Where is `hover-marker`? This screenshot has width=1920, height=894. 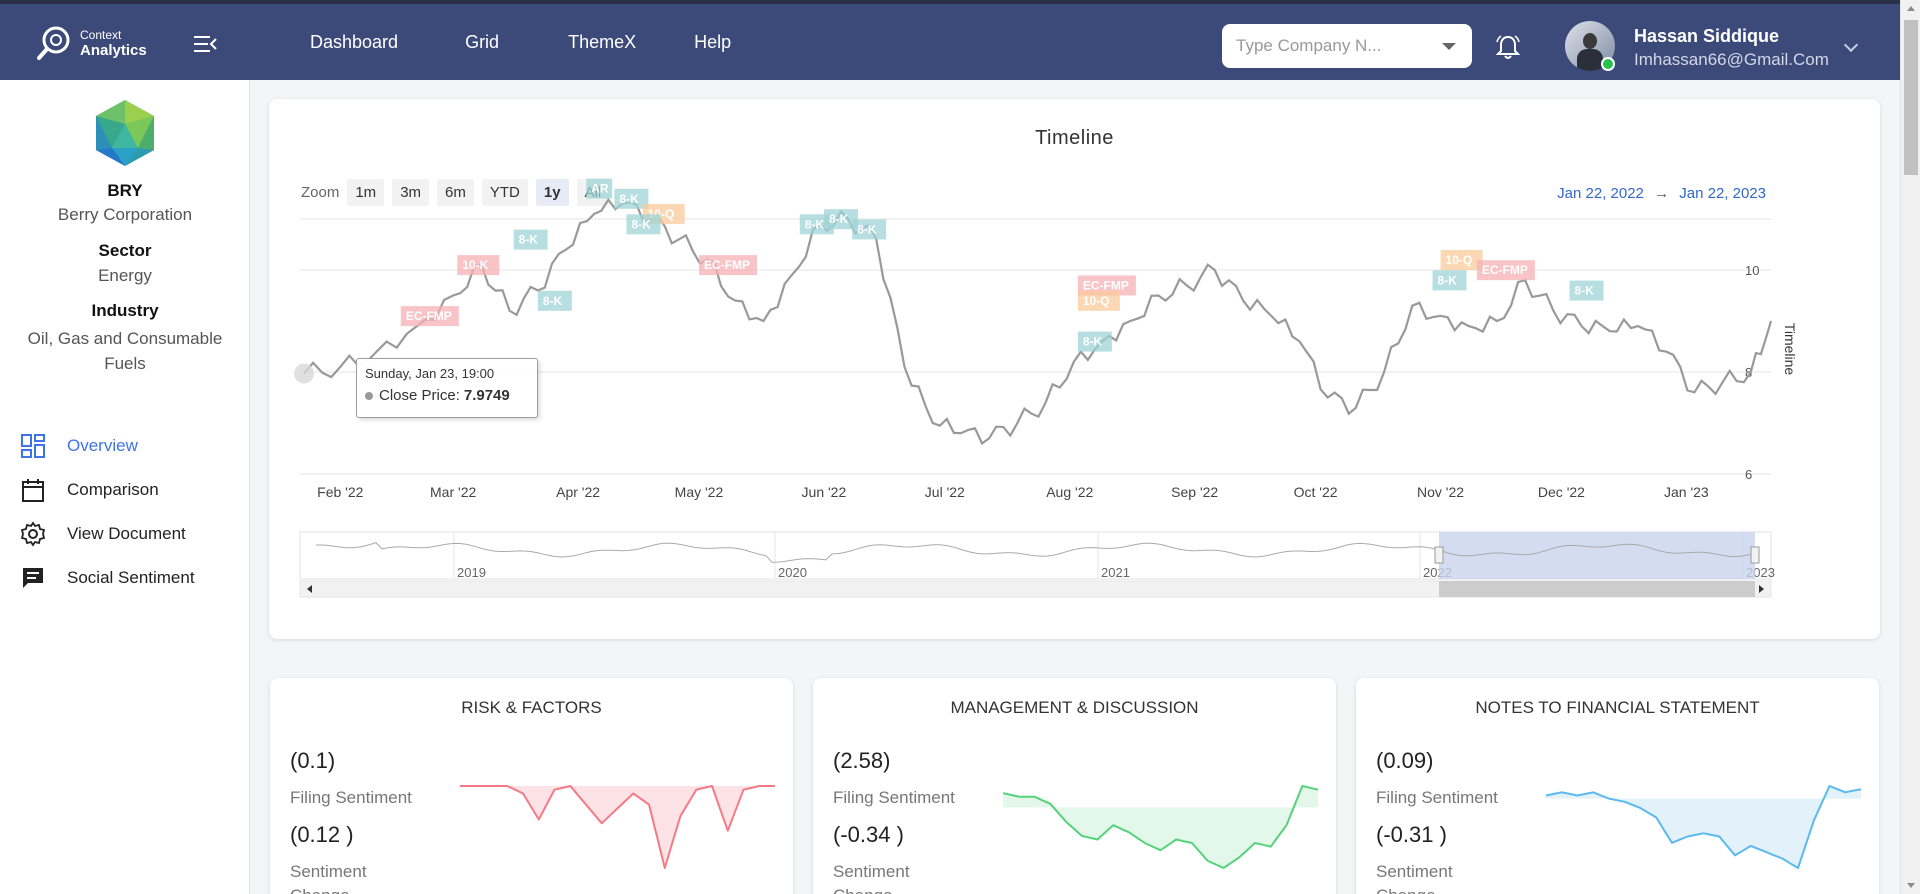
hover-marker is located at coordinates (304, 373).